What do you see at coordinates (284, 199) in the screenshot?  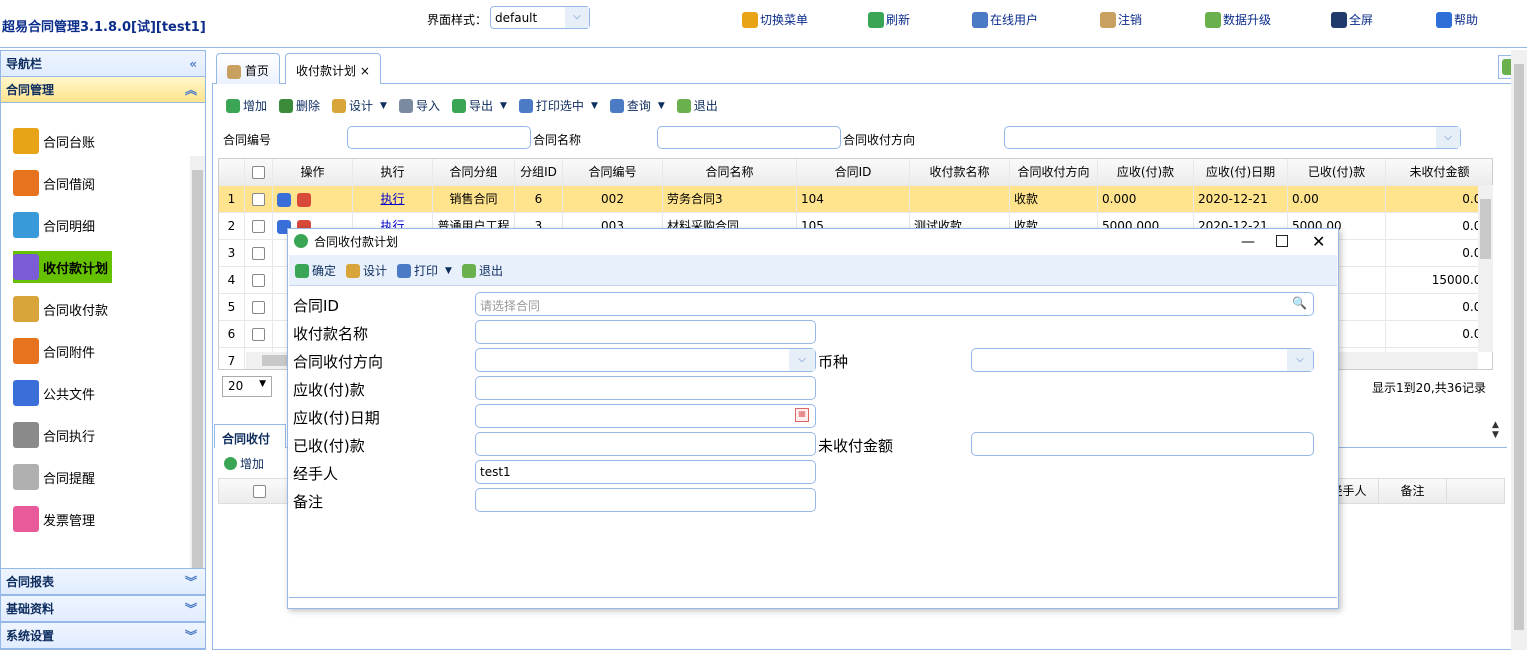 I see `edit-icon` at bounding box center [284, 199].